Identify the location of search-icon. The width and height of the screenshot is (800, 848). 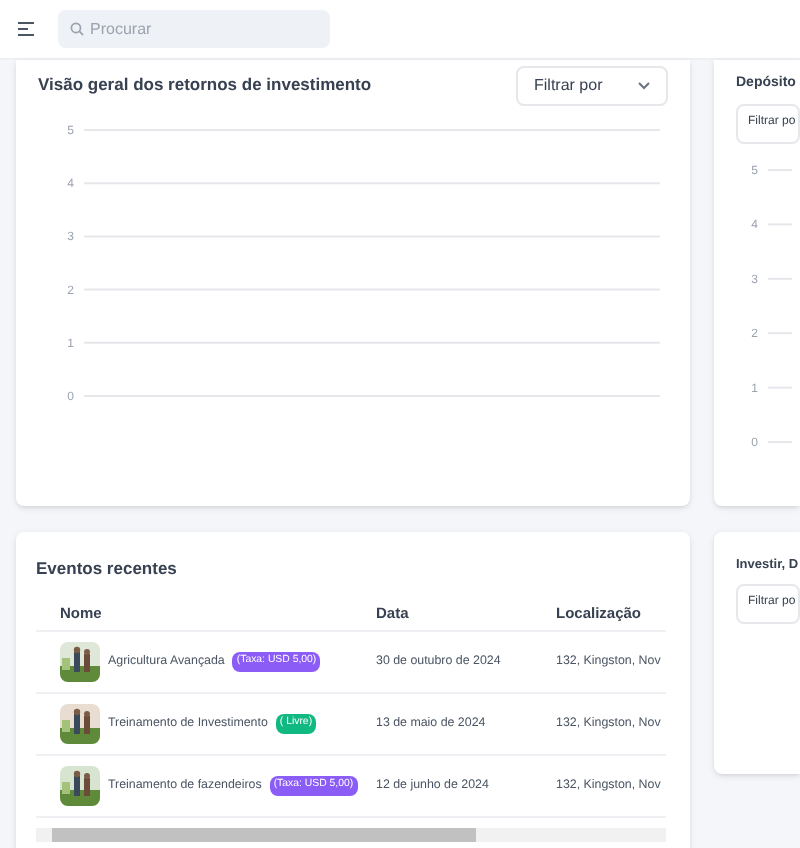
(77, 29).